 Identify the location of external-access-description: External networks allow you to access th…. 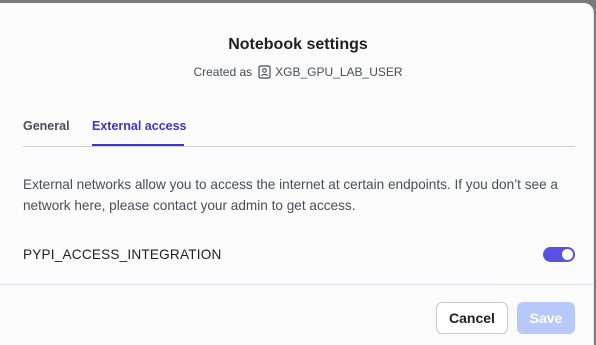
(290, 195).